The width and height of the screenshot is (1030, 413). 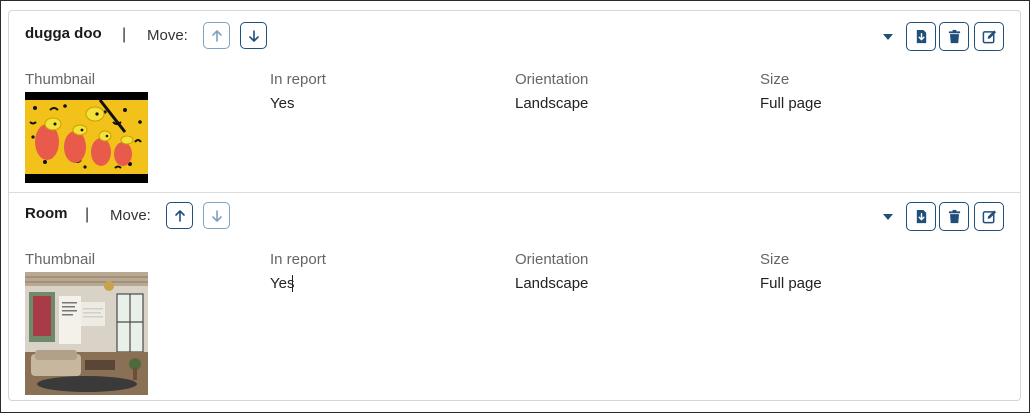 I want to click on text-cursor, so click(x=292, y=283).